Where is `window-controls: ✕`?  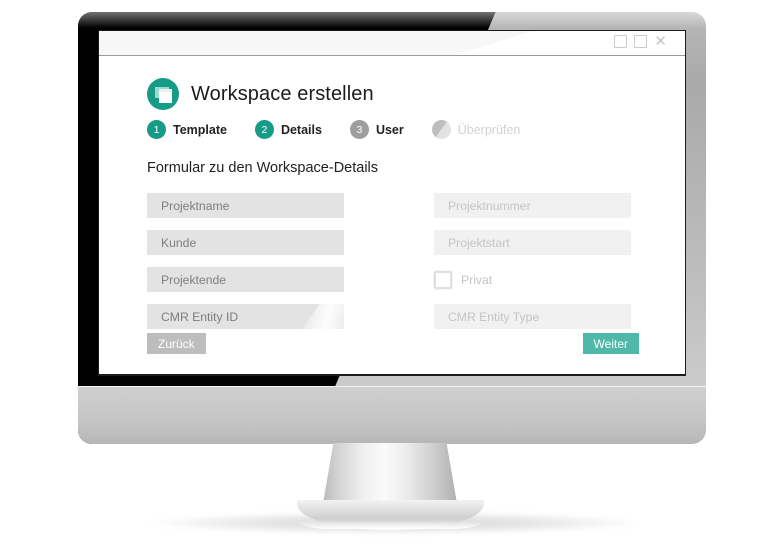 window-controls: ✕ is located at coordinates (640, 41).